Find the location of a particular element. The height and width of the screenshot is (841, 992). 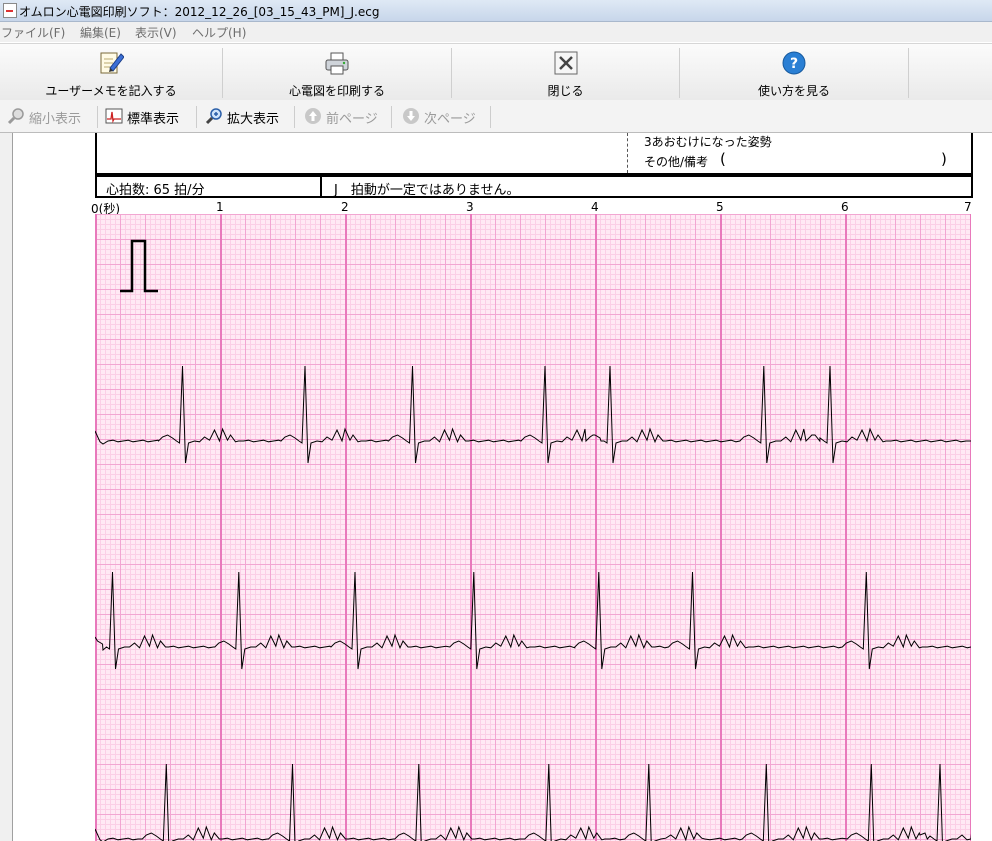

x-tick-label: 5 is located at coordinates (720, 207).